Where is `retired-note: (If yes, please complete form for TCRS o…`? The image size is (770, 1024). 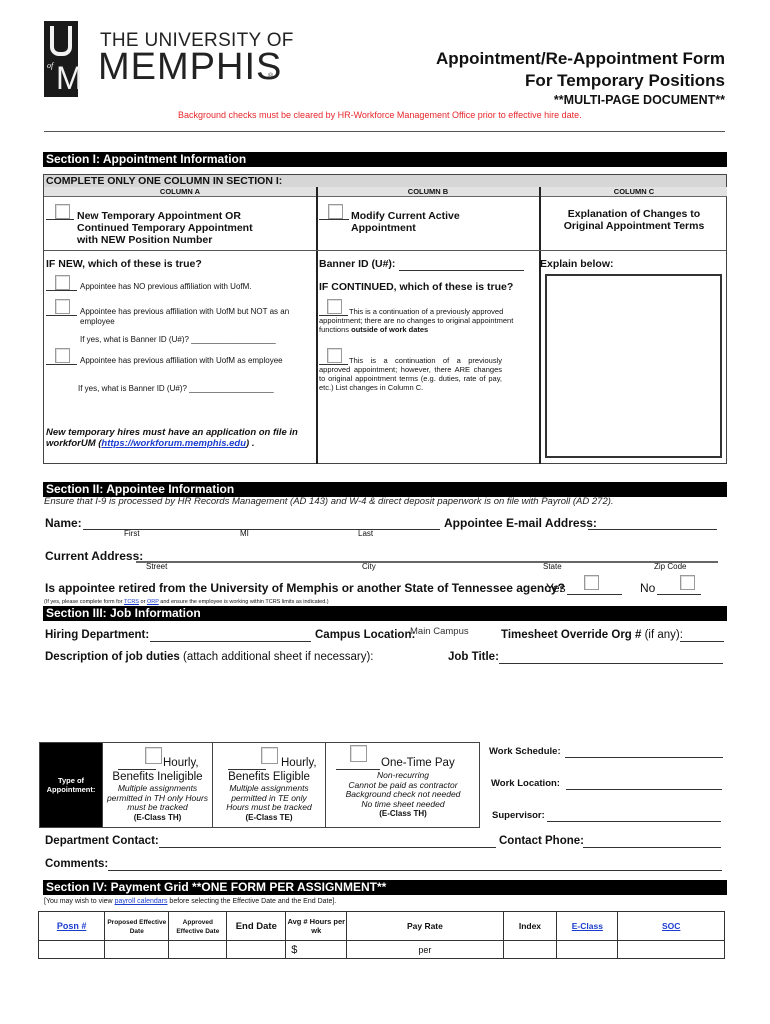 retired-note: (If yes, please complete form for TCRS o… is located at coordinates (186, 602).